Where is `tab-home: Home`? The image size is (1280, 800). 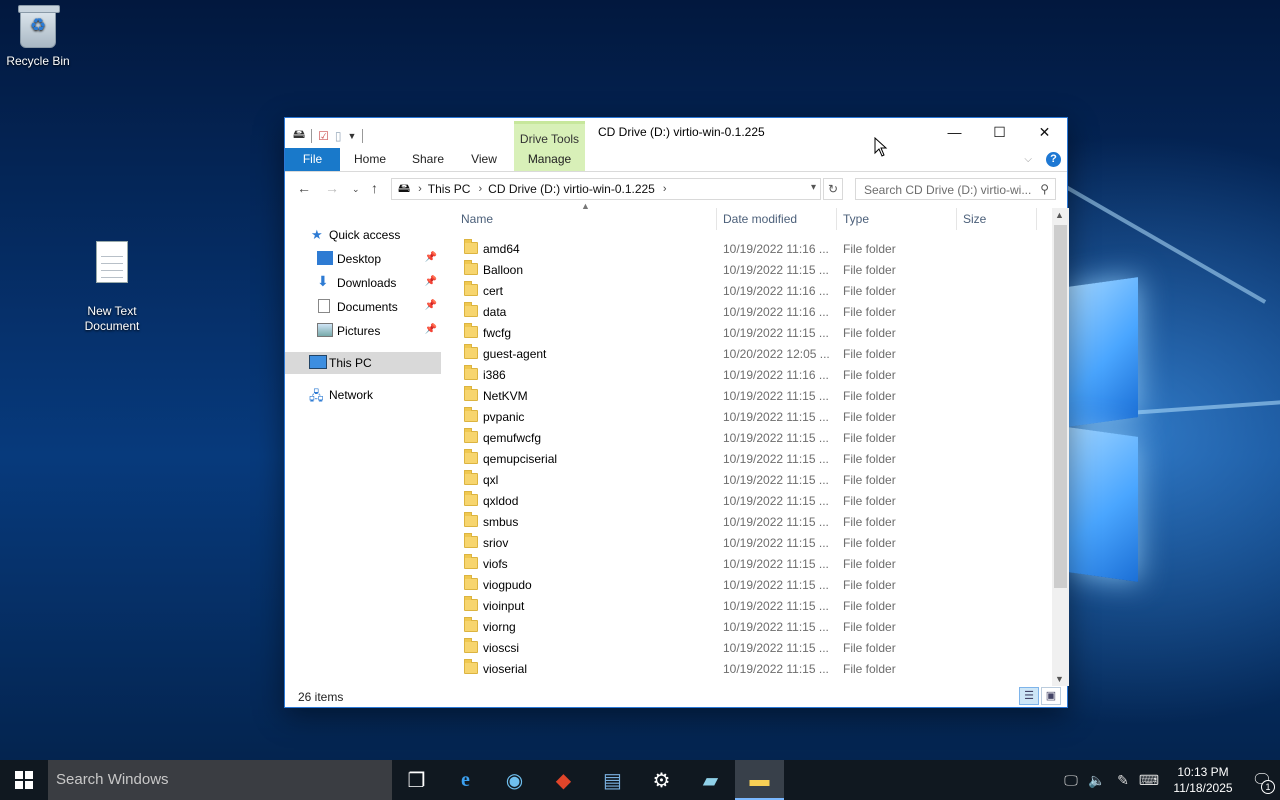 tab-home: Home is located at coordinates (370, 159).